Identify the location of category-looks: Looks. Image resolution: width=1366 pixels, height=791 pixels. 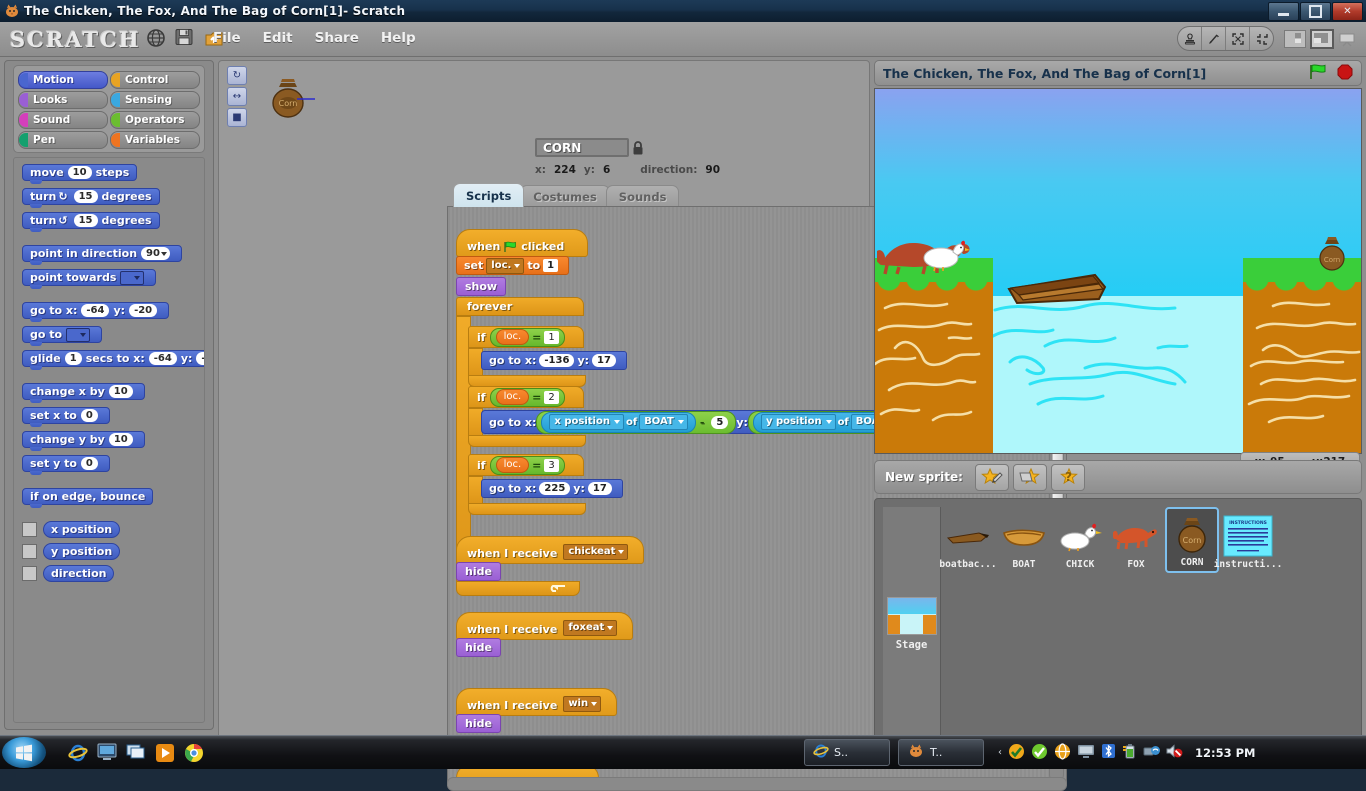
(63, 100).